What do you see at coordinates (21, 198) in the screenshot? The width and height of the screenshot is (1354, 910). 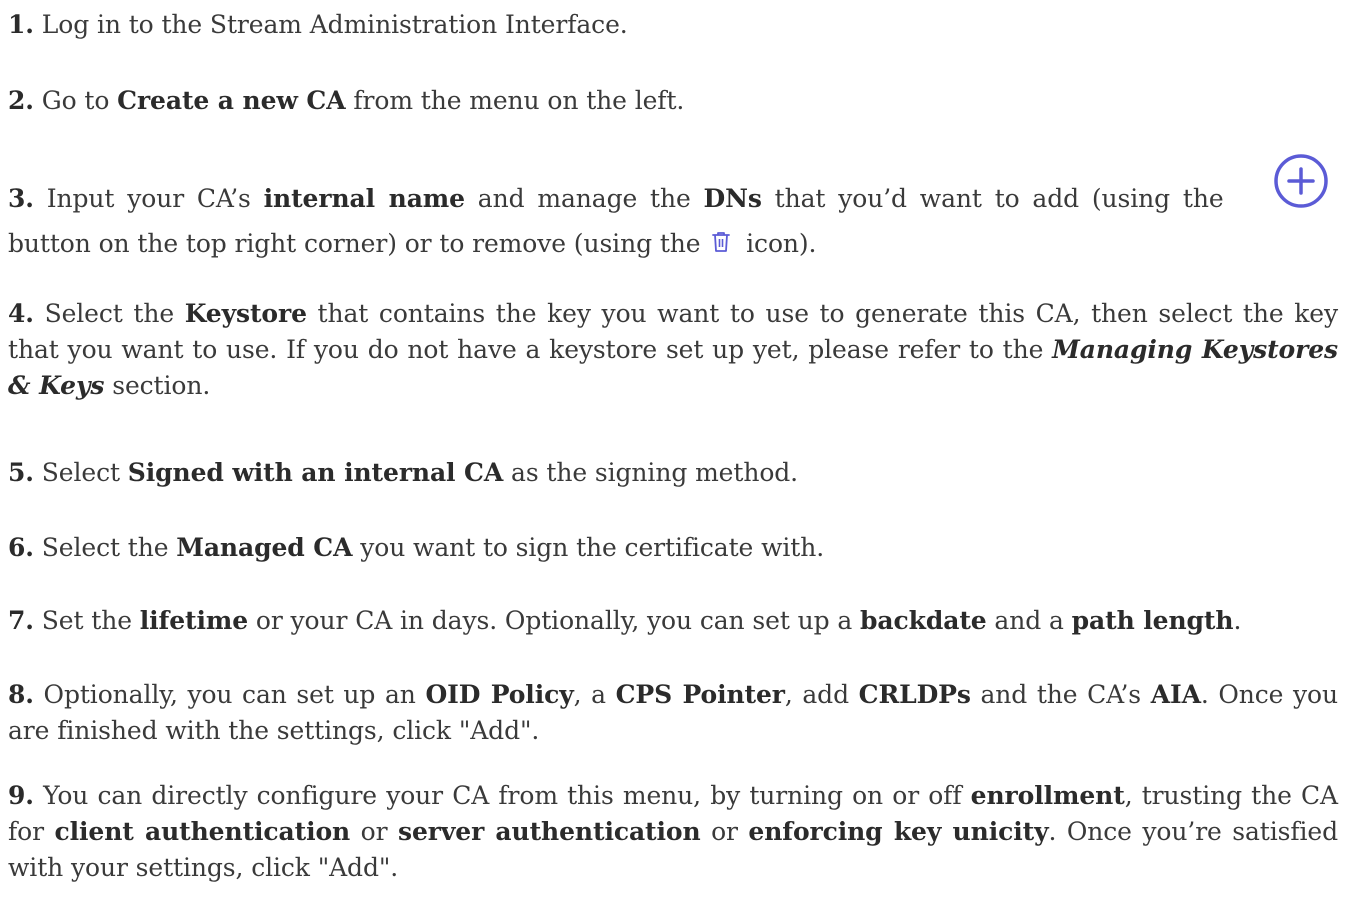 I see `step-number: 3.` at bounding box center [21, 198].